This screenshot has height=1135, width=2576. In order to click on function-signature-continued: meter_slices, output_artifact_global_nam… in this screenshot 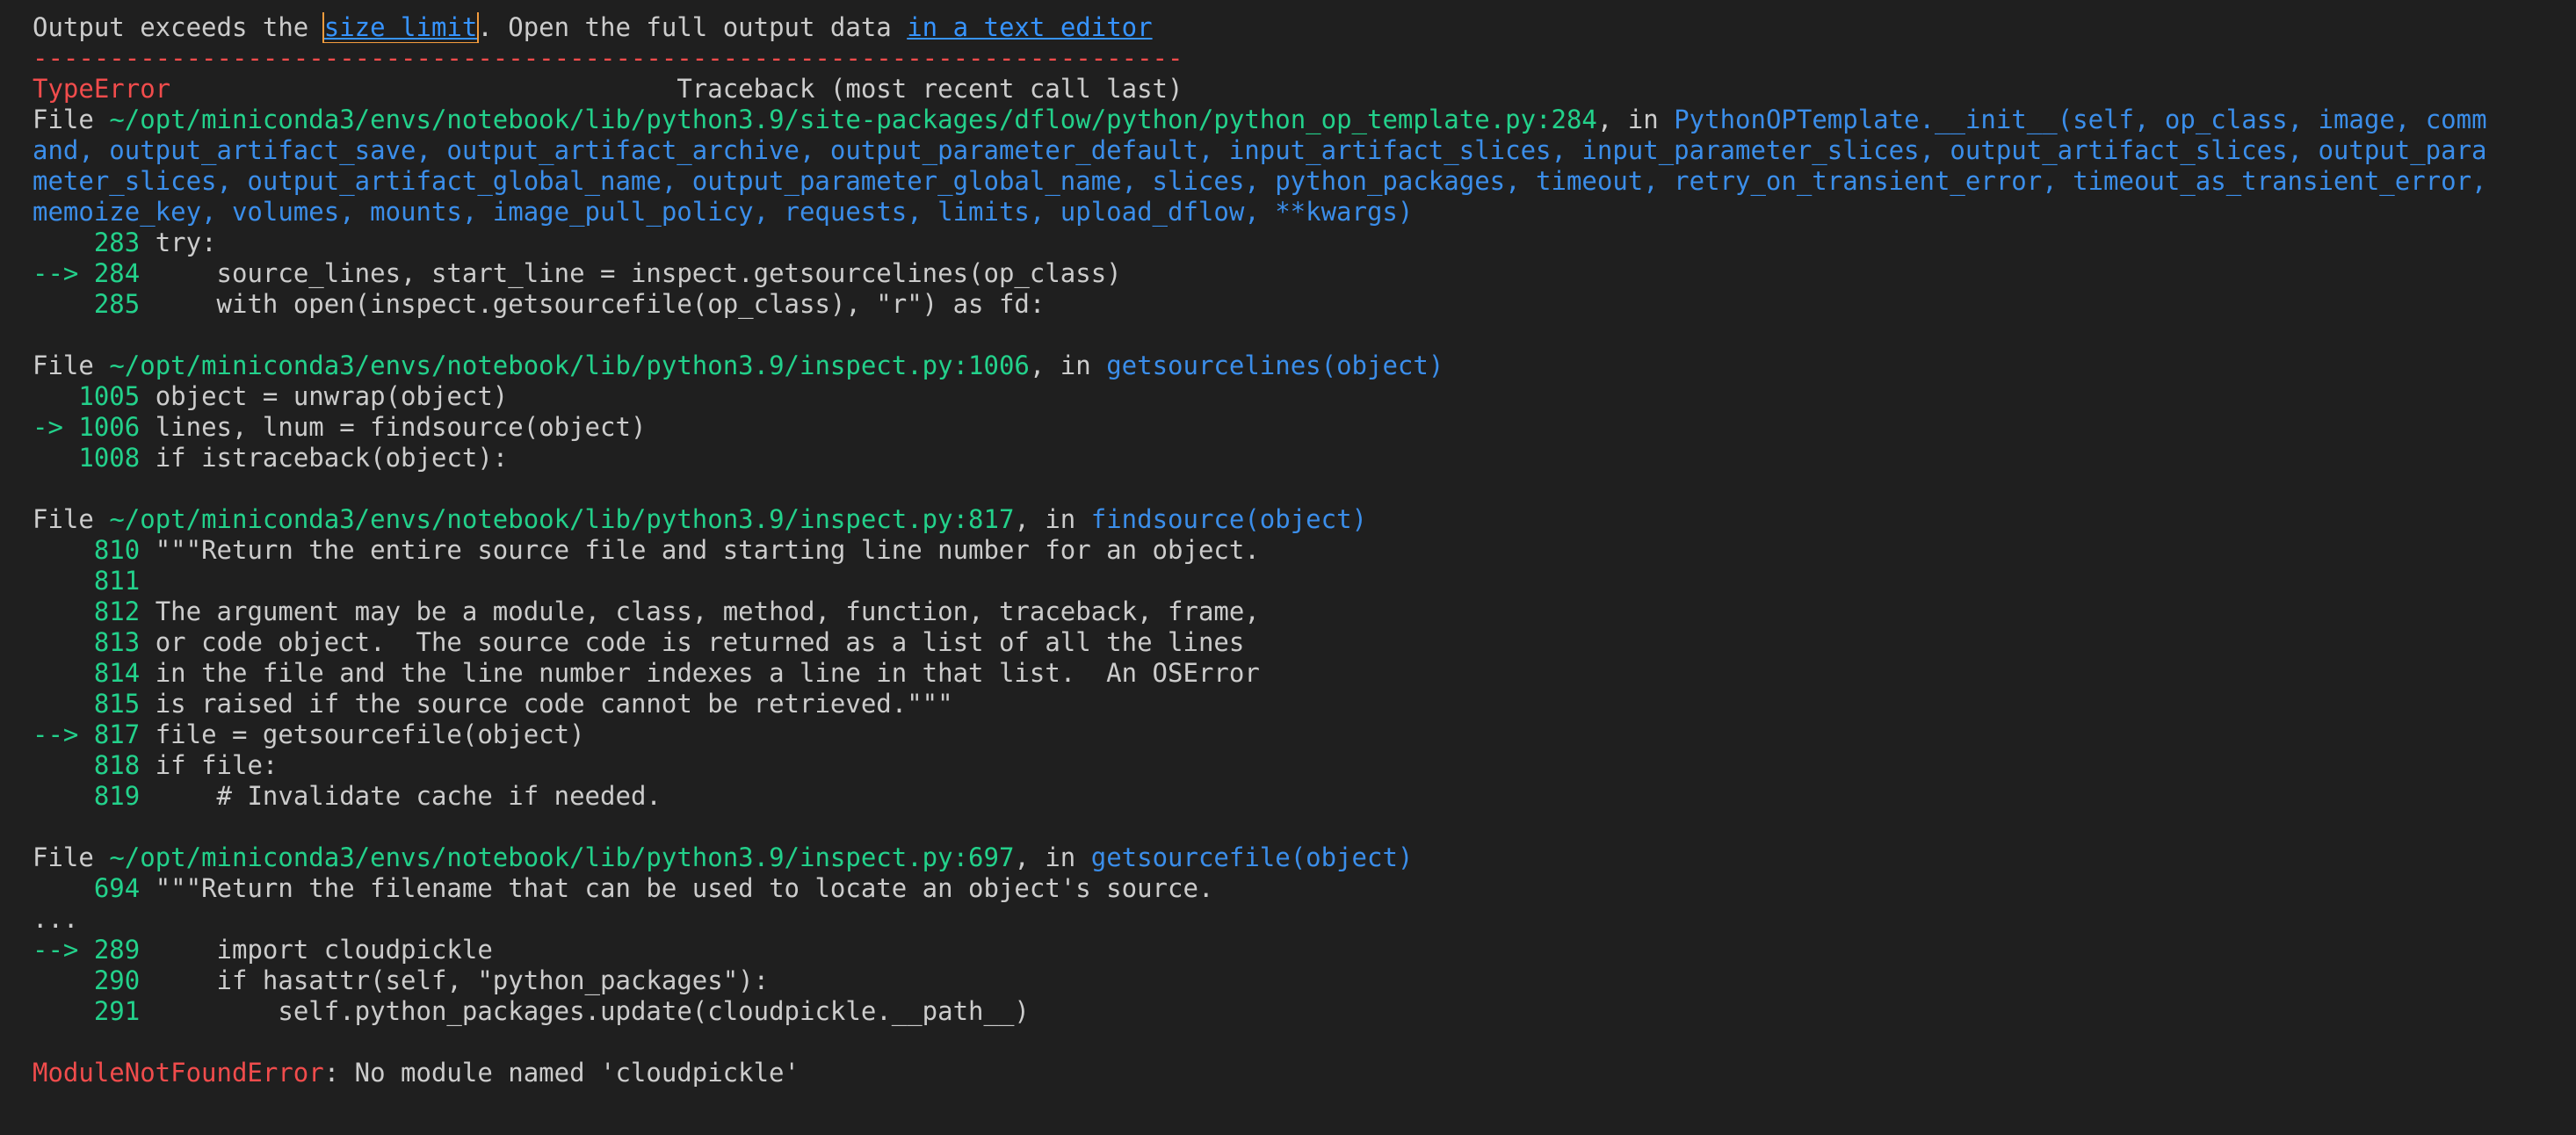, I will do `click(1260, 181)`.